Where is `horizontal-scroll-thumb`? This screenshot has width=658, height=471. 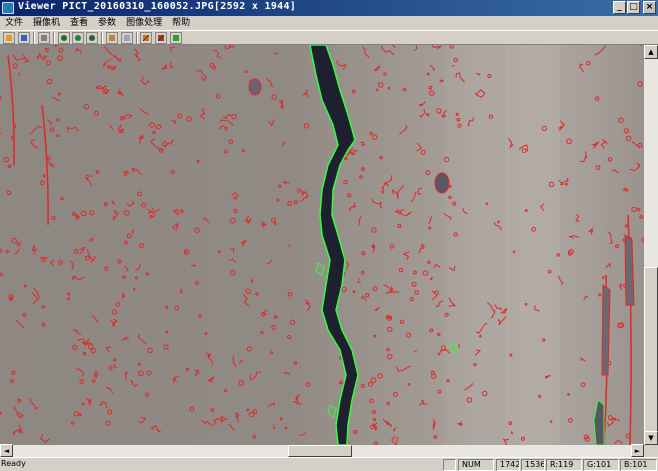
horizontal-scroll-thumb is located at coordinates (320, 451).